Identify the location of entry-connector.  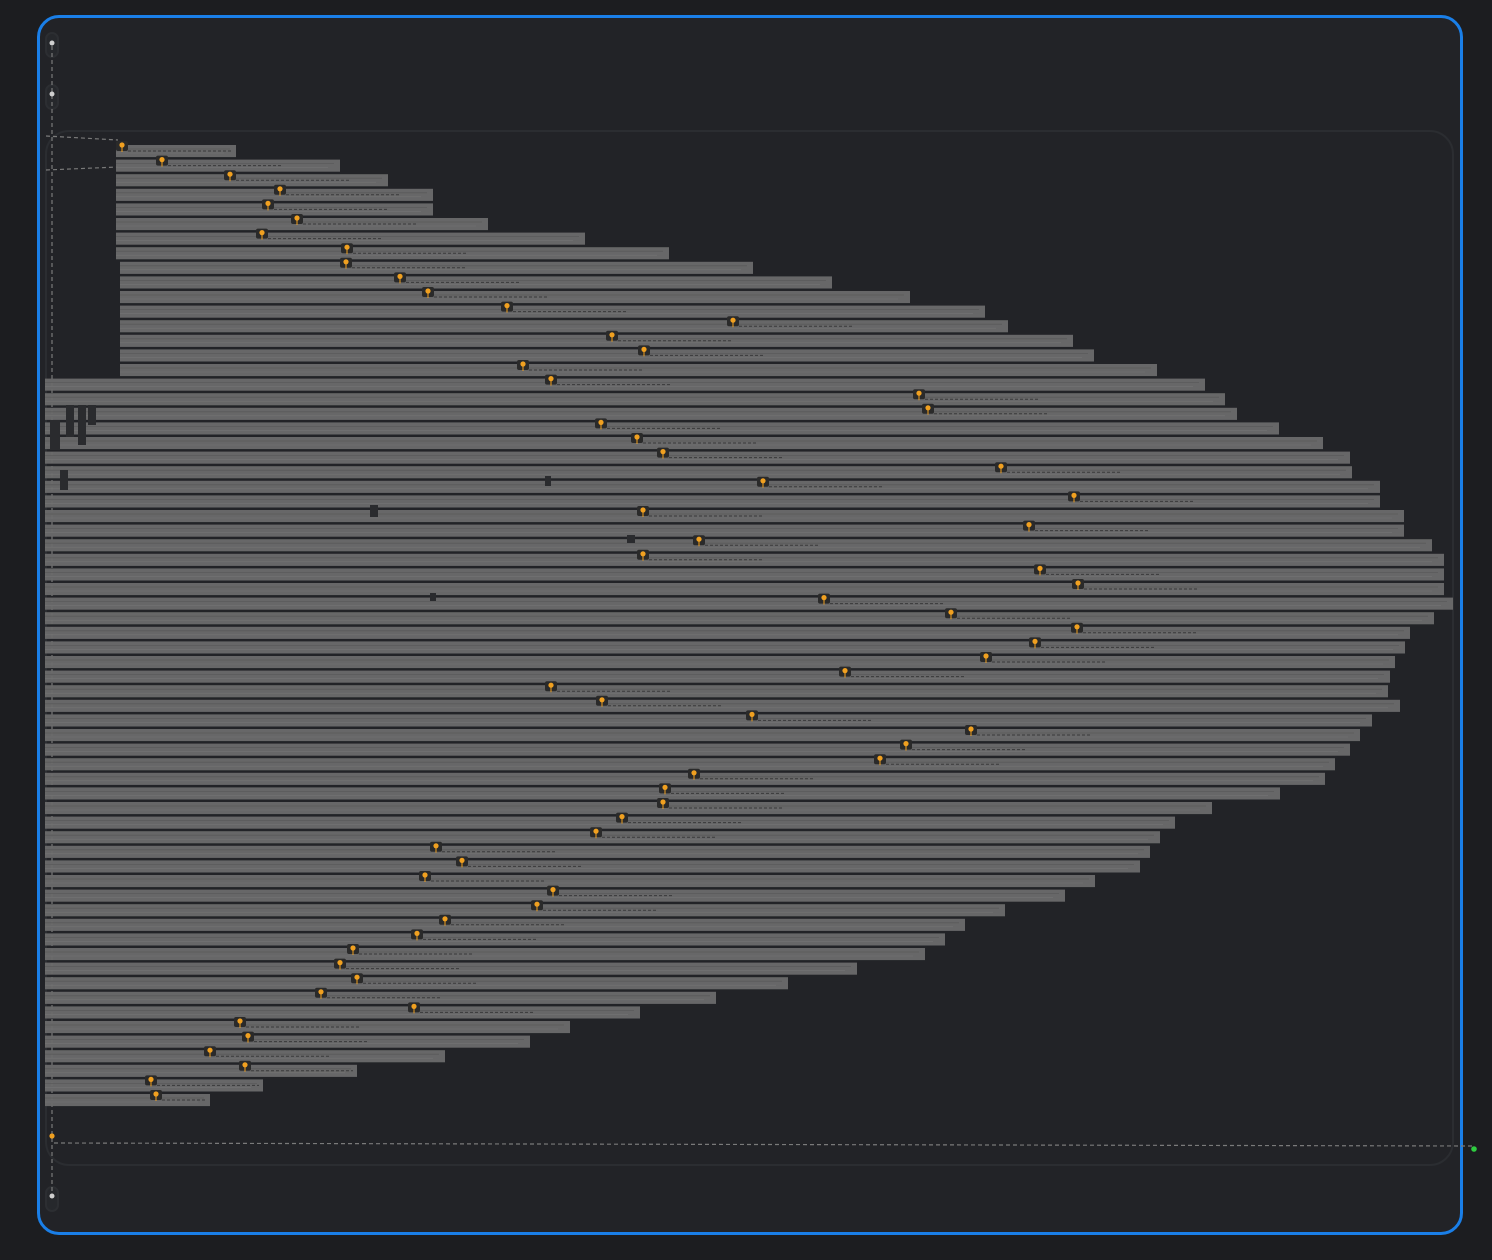
(82, 138).